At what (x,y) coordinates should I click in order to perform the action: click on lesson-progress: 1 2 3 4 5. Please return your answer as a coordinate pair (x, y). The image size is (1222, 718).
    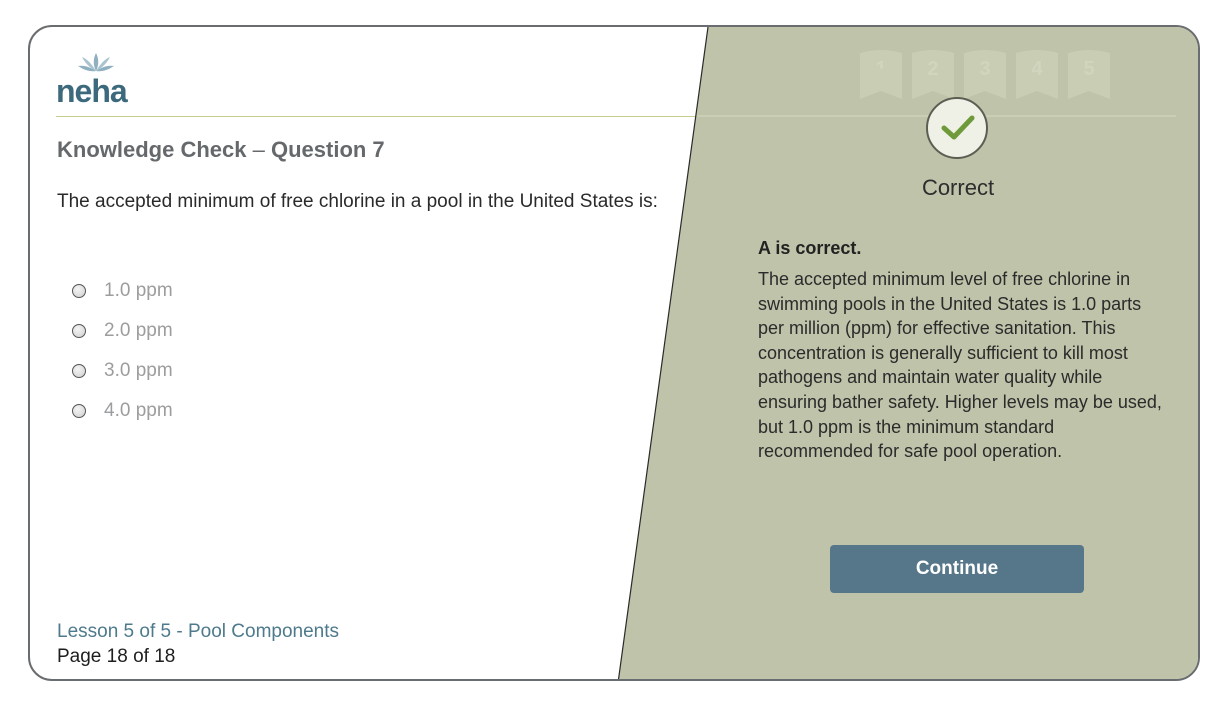
    Looking at the image, I should click on (990, 74).